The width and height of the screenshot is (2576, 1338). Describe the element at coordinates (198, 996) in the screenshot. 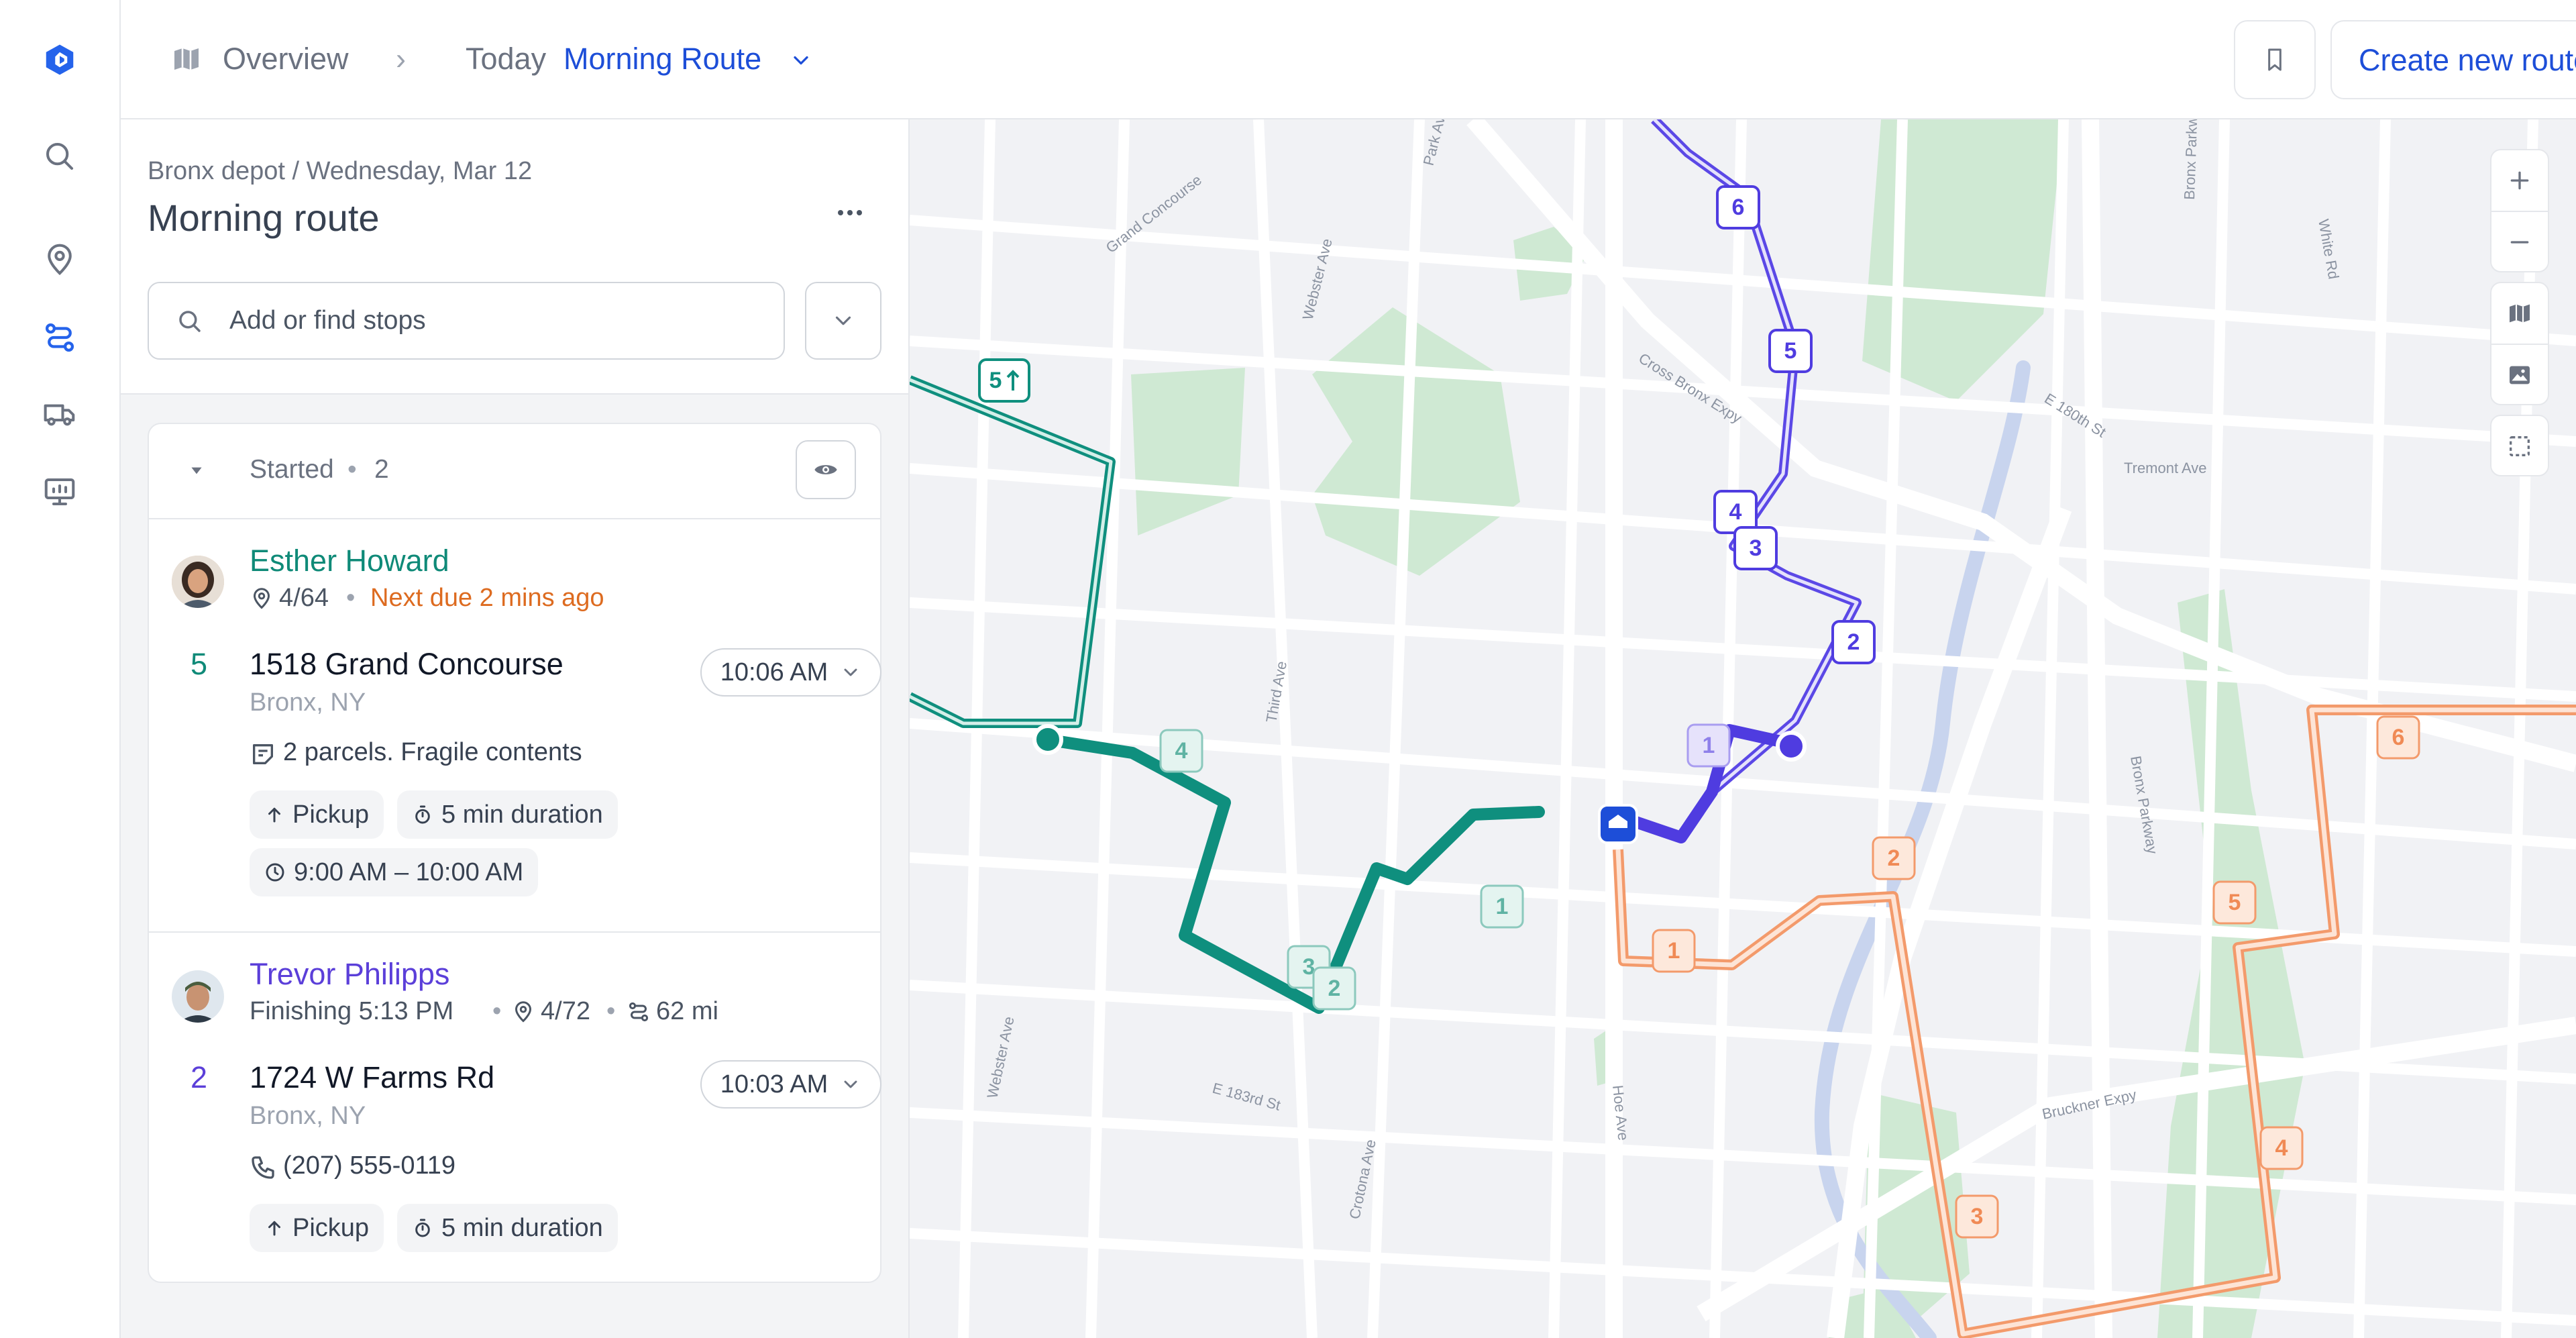

I see `avatar` at that location.